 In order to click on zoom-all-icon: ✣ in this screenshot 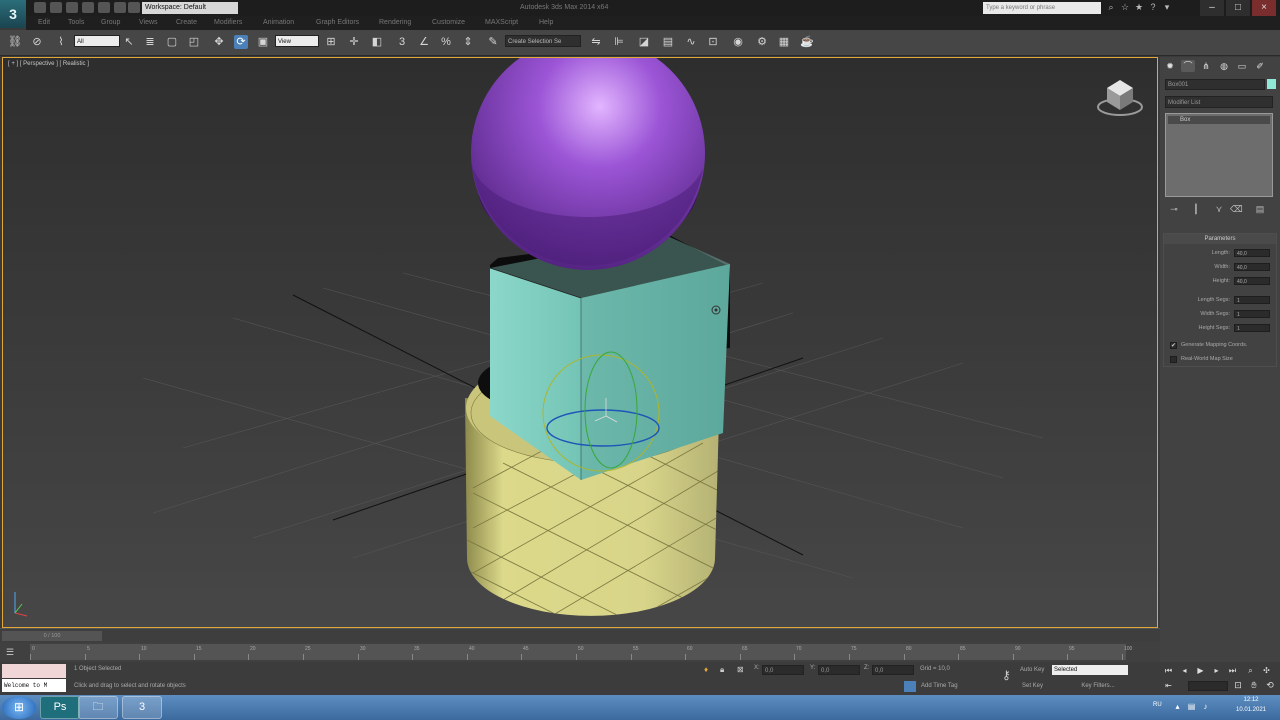, I will do `click(1266, 670)`.